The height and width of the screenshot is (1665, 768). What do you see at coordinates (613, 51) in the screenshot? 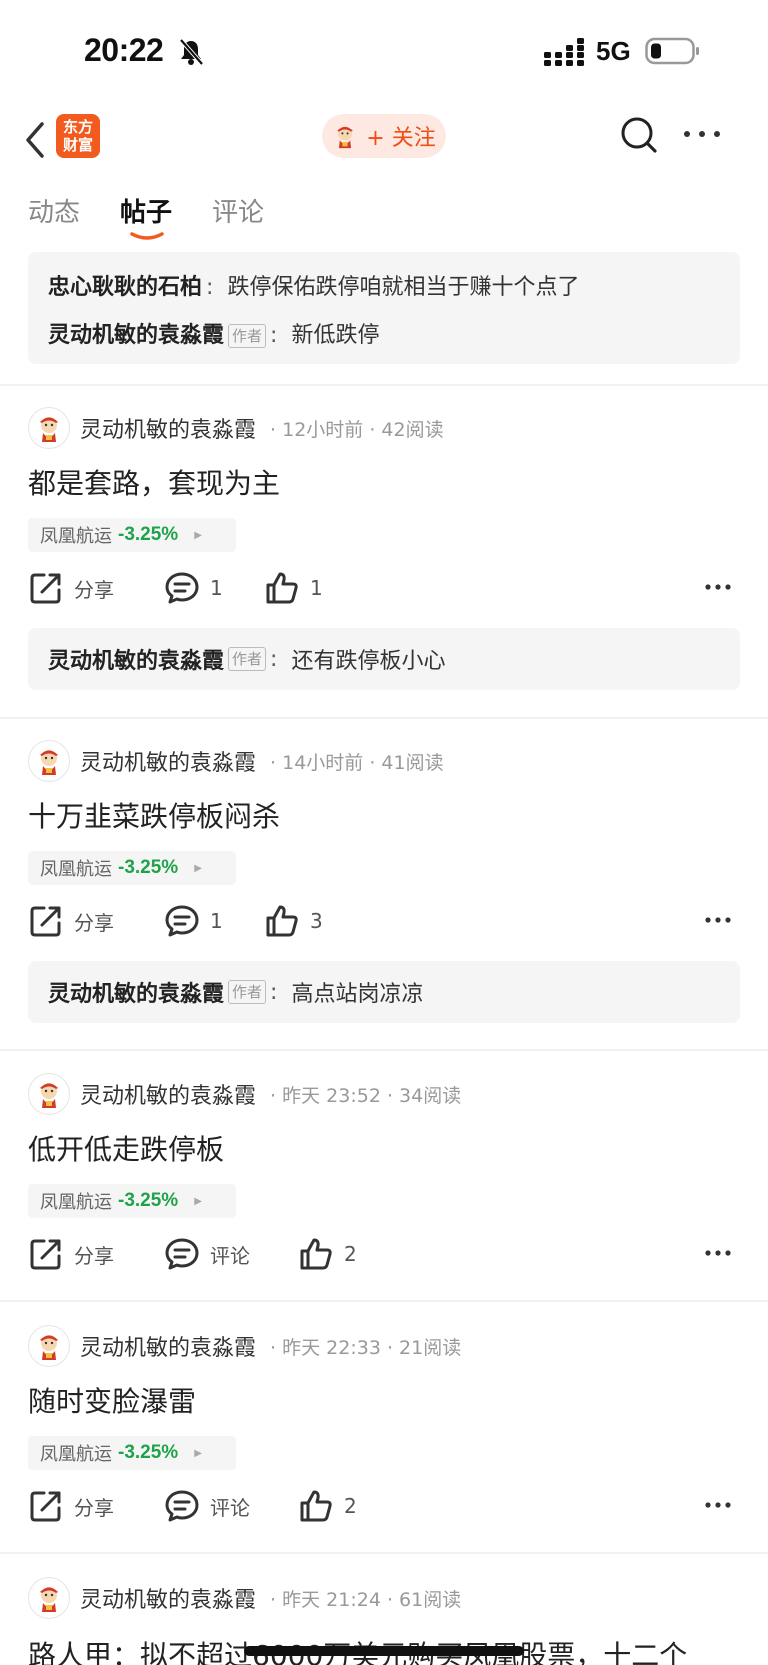
I see `network-label: 5G` at bounding box center [613, 51].